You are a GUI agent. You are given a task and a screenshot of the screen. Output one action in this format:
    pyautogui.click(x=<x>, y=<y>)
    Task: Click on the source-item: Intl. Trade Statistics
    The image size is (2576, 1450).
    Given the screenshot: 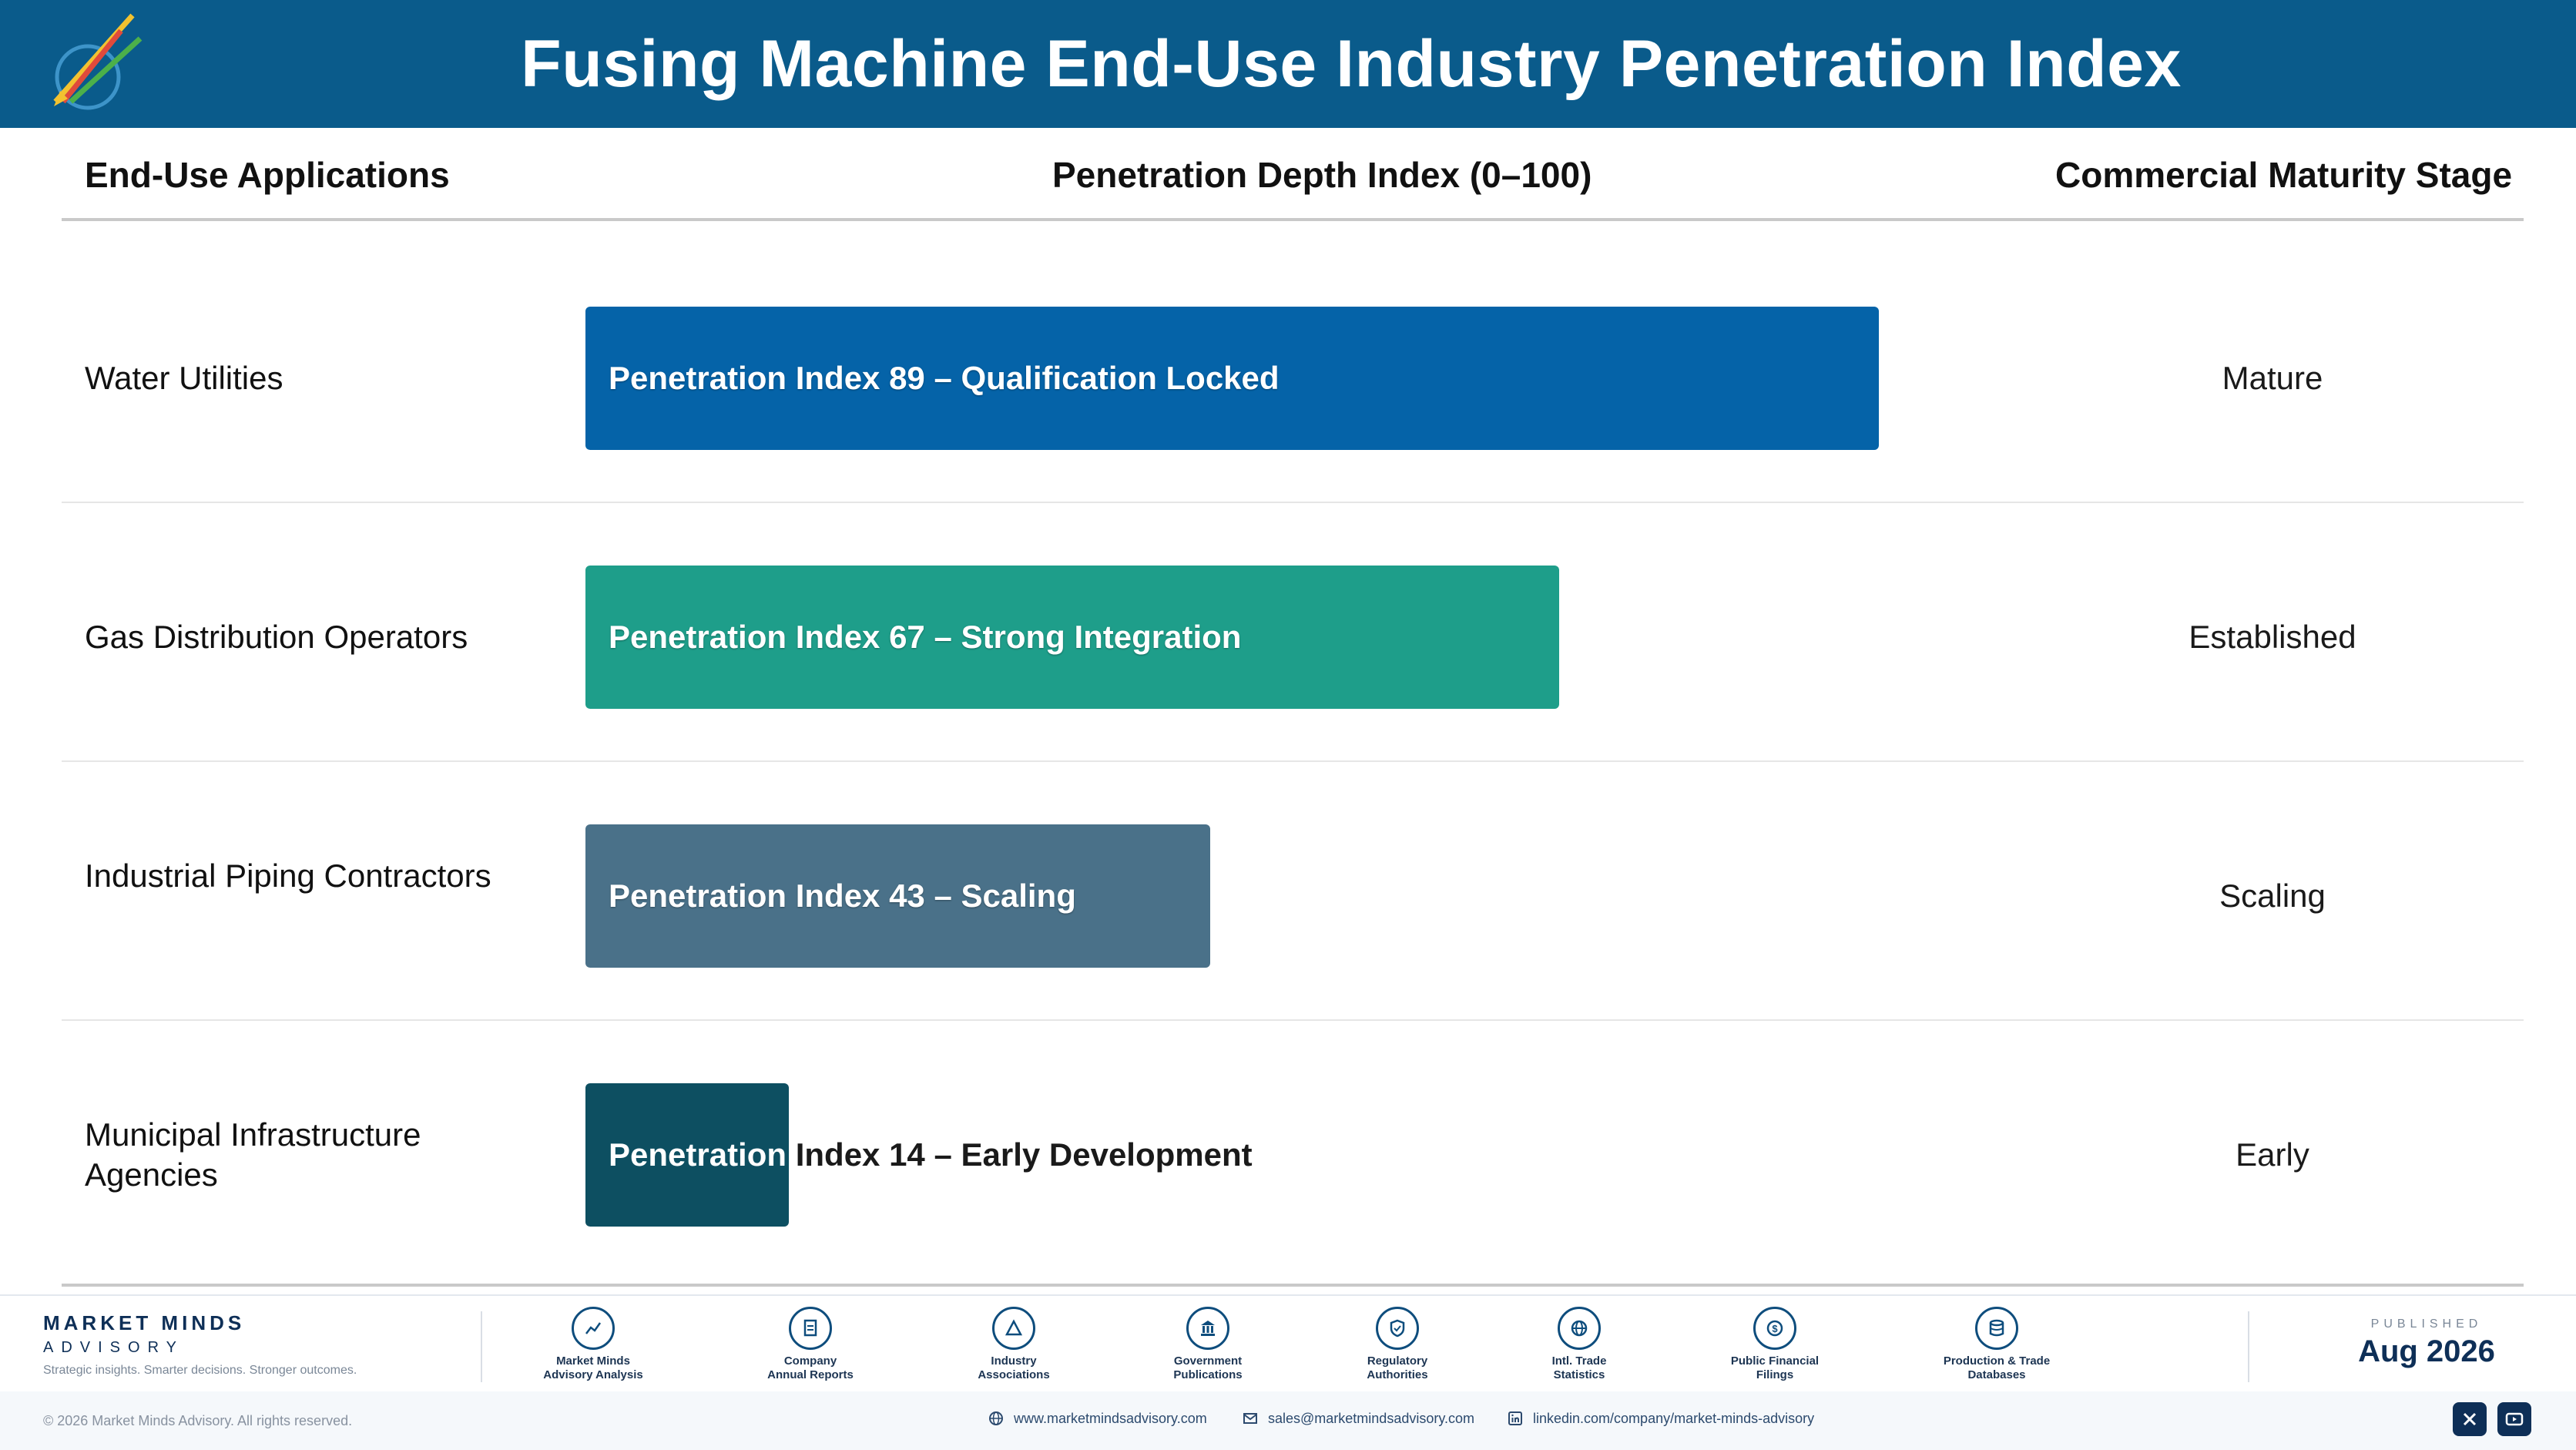 What is the action you would take?
    pyautogui.click(x=1579, y=1344)
    